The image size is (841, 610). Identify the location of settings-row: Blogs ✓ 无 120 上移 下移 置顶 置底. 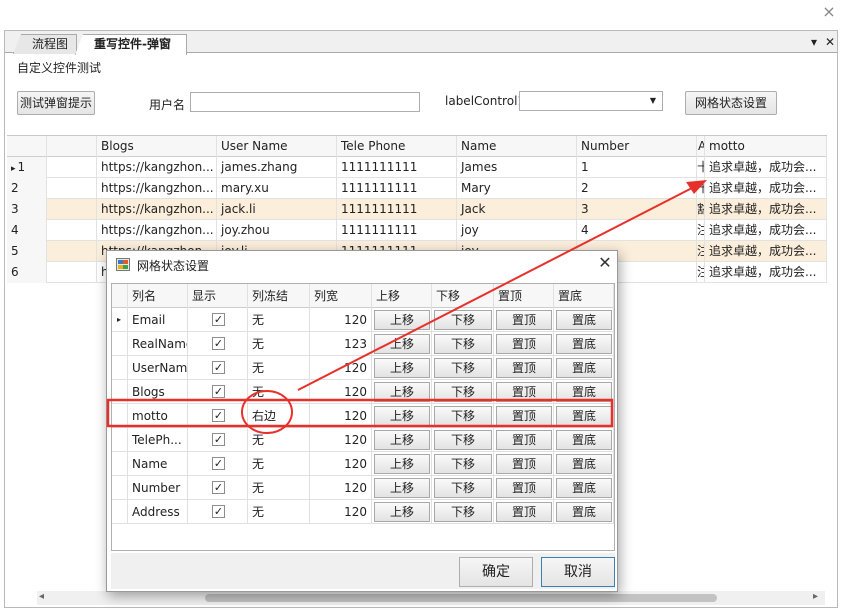
(363, 392).